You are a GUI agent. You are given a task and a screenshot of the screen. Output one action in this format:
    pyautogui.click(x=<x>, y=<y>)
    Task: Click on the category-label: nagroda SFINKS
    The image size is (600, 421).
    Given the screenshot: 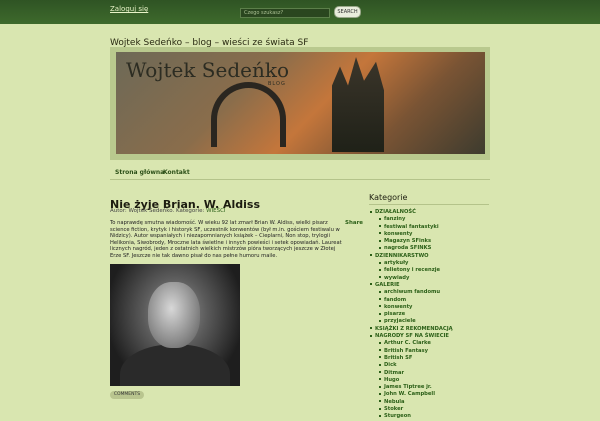 What is the action you would take?
    pyautogui.click(x=408, y=248)
    